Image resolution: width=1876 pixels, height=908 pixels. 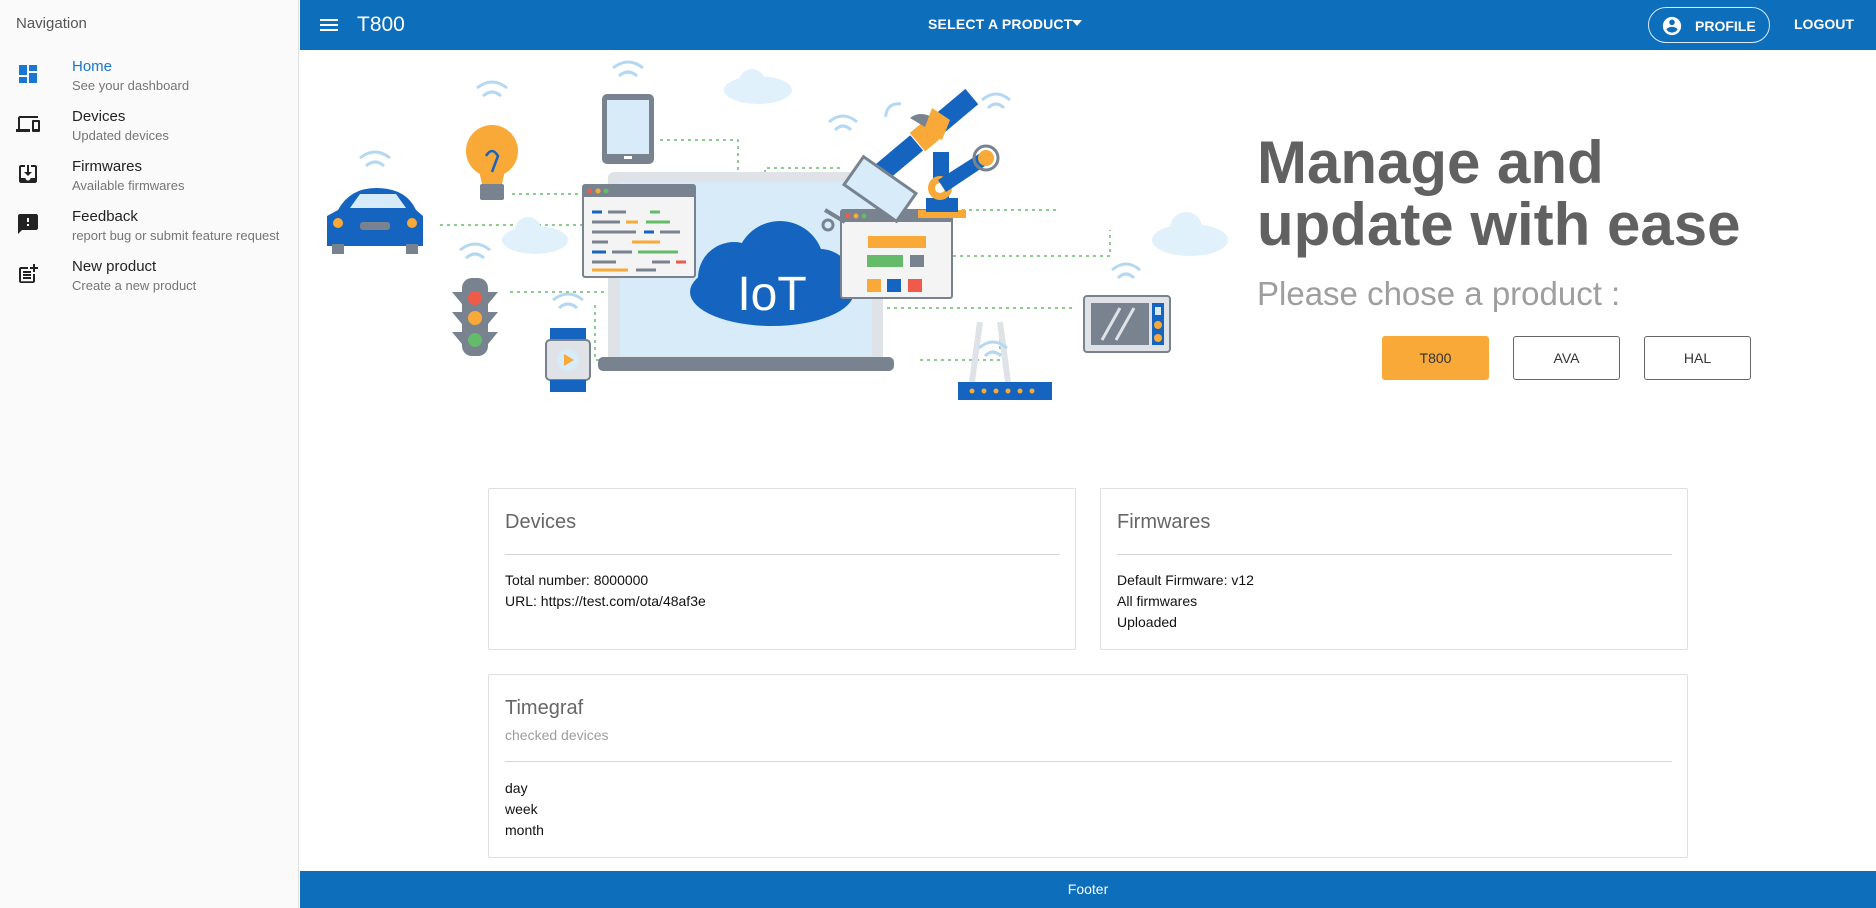 What do you see at coordinates (639, 231) in the screenshot?
I see `code-window-graphic` at bounding box center [639, 231].